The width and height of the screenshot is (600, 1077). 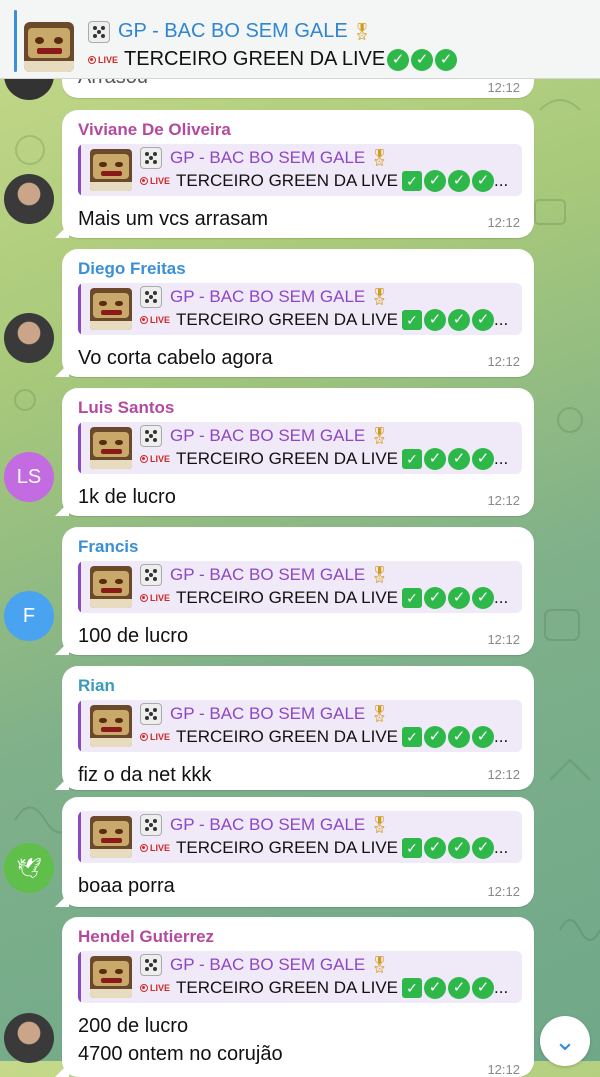 What do you see at coordinates (268, 157) in the screenshot?
I see `reply-title-text: GP - BAC BO SEM GALE` at bounding box center [268, 157].